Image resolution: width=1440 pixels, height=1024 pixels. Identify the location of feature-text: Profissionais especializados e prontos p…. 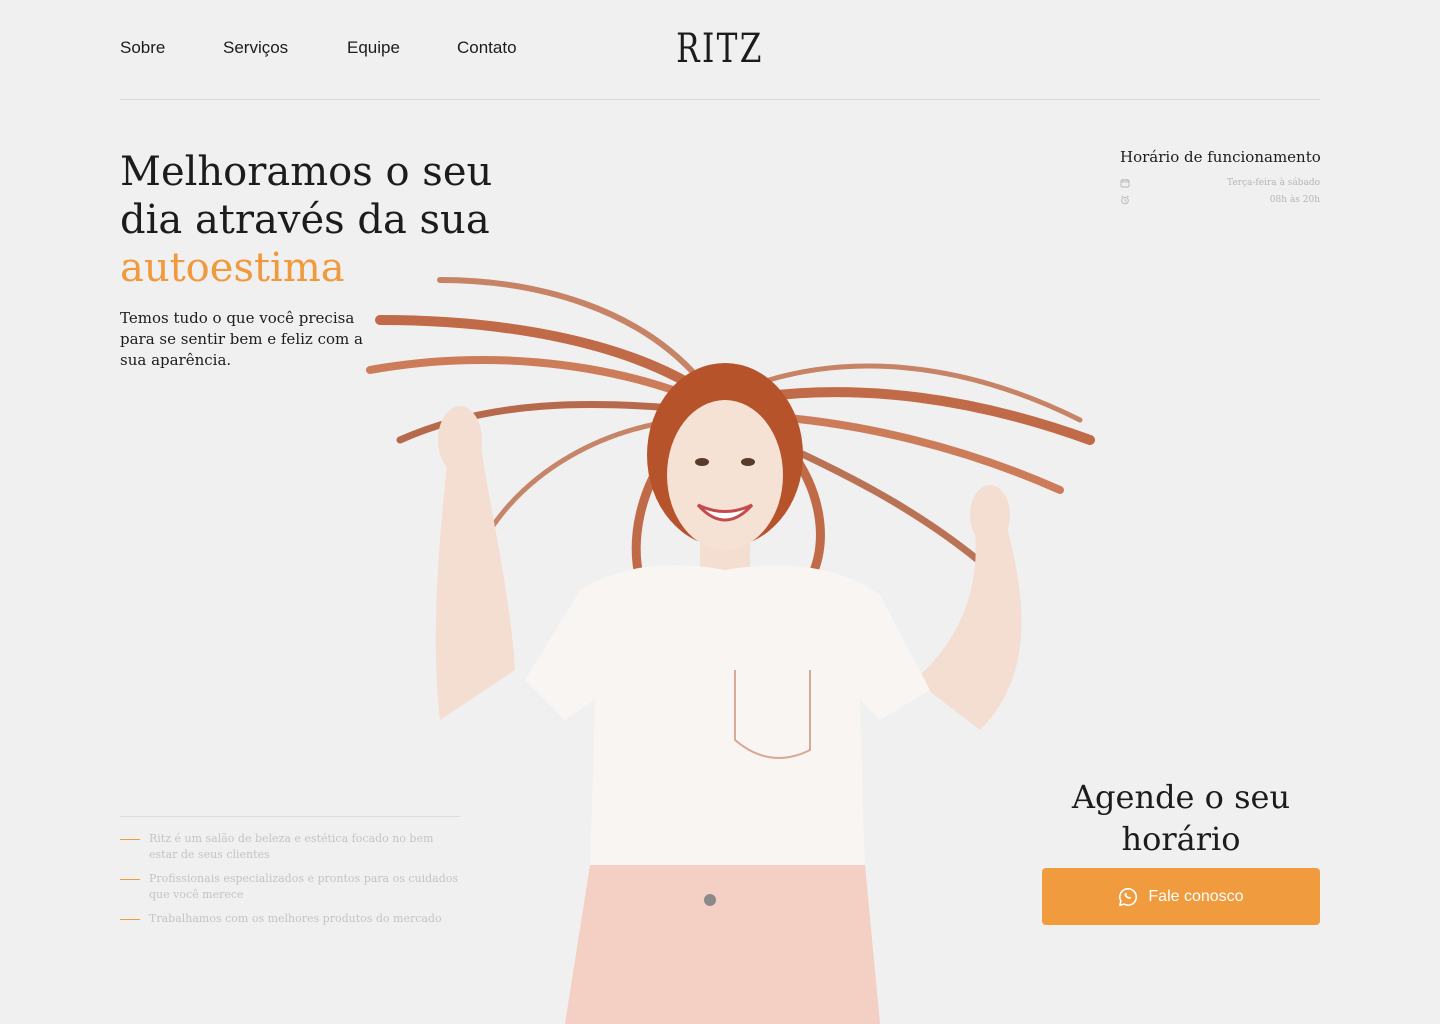
(304, 886).